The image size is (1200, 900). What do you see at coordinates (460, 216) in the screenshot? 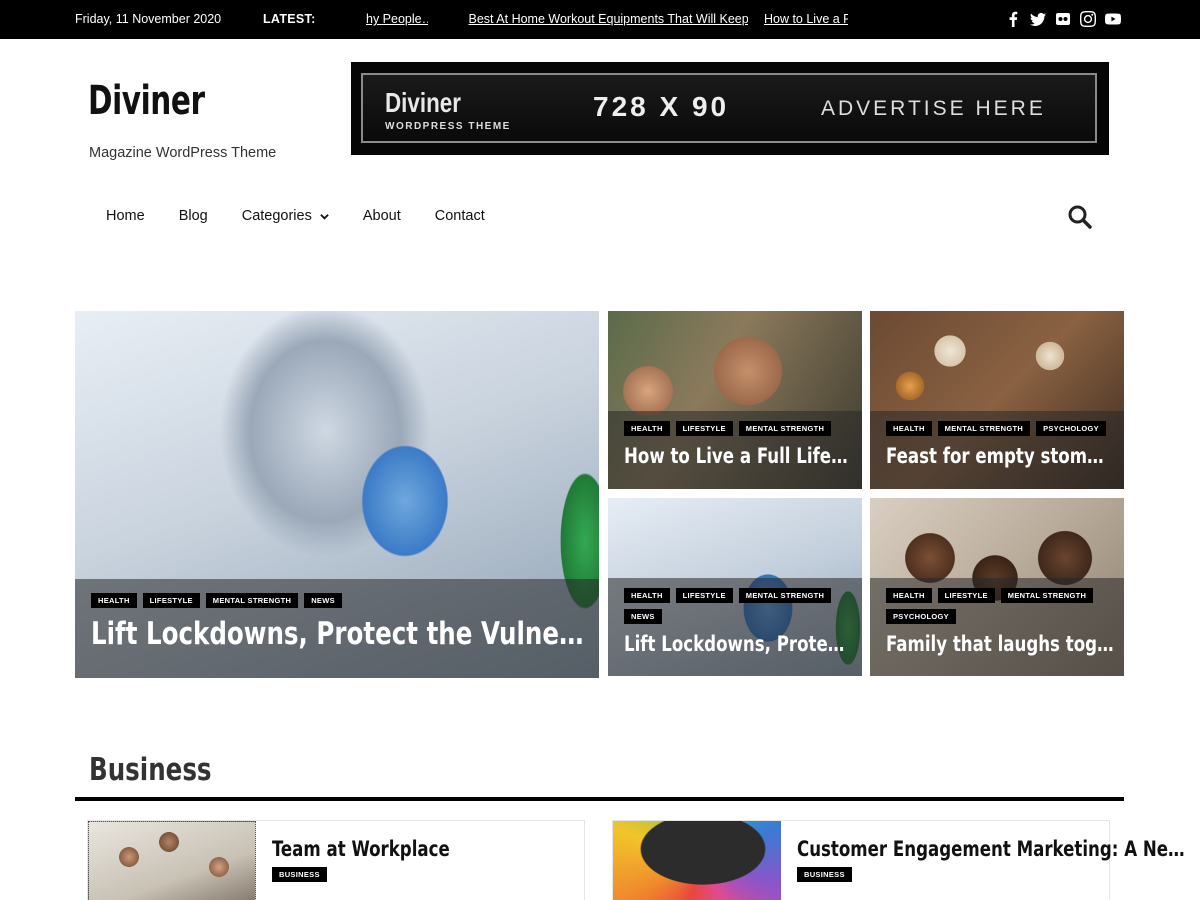
I see `nav-item-contact: Contact` at bounding box center [460, 216].